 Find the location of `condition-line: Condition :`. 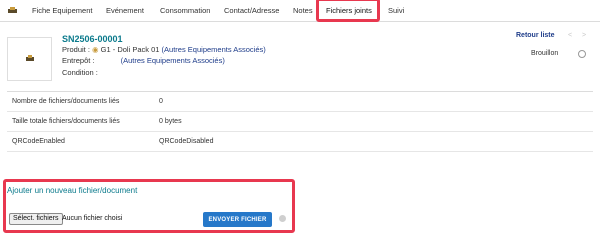

condition-line: Condition : is located at coordinates (80, 72).